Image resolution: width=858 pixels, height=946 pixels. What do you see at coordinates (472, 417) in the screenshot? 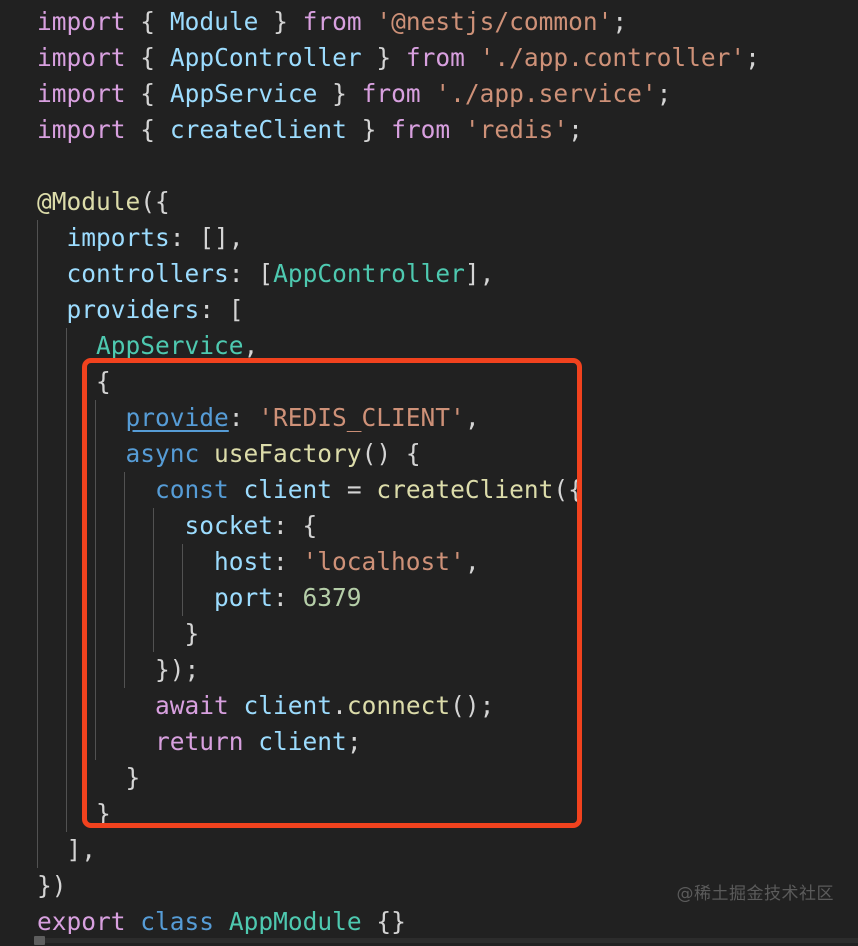
I see `code-token: ,` at bounding box center [472, 417].